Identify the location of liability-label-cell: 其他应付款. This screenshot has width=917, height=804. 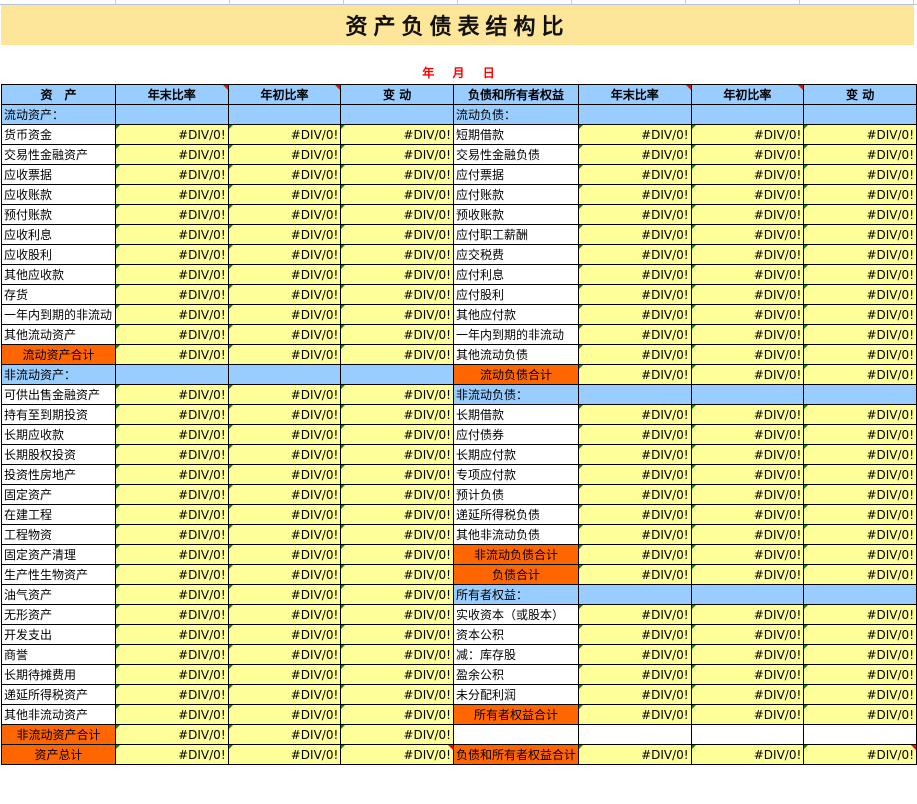
(515, 314).